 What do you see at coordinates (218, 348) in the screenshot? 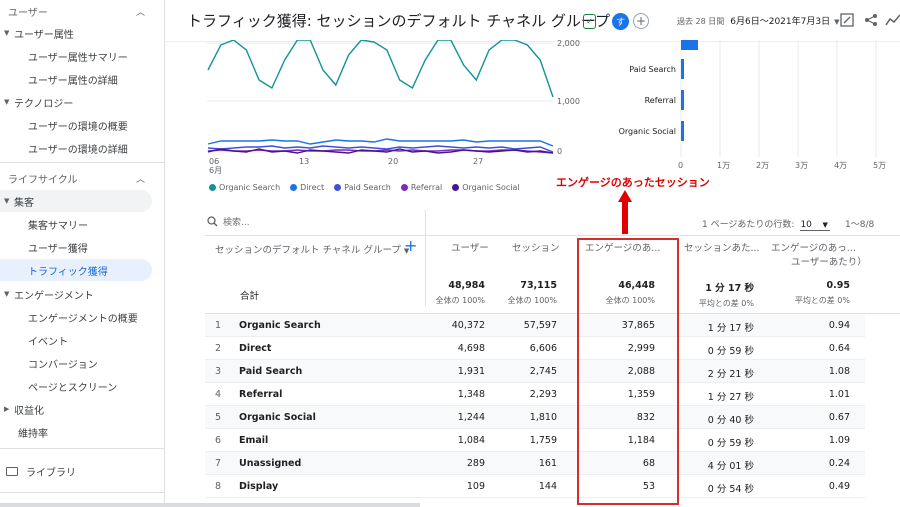
I see `row-index: 2` at bounding box center [218, 348].